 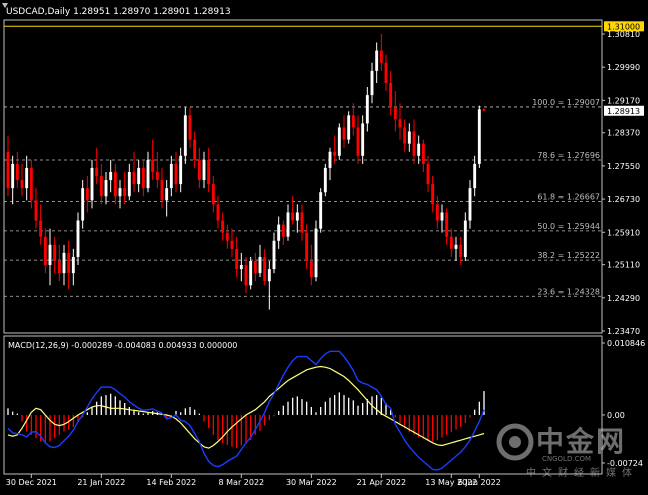 I want to click on resistance-price-label: 1.31000, so click(x=623, y=26).